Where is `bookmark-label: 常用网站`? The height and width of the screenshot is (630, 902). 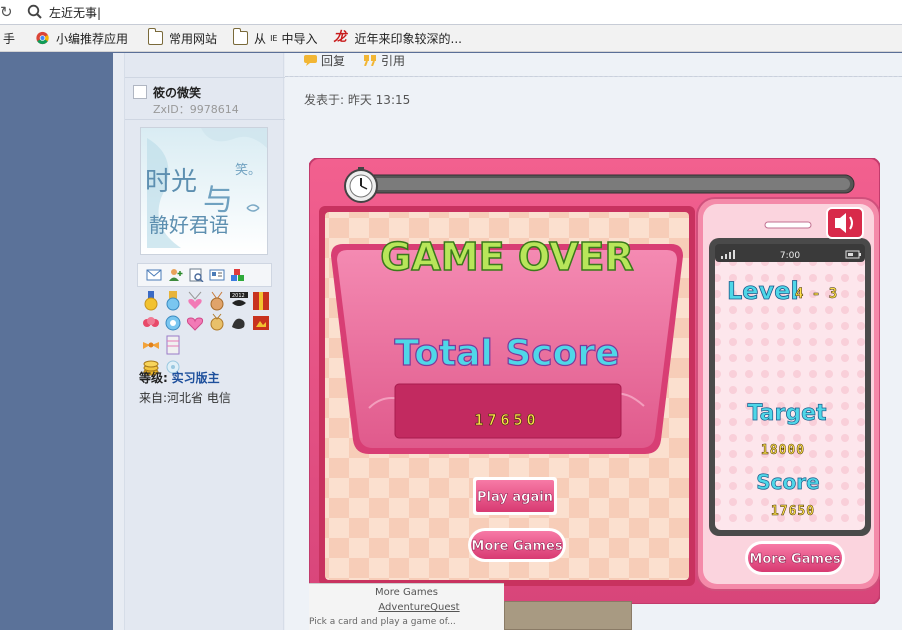
bookmark-label: 常用网站 is located at coordinates (193, 38).